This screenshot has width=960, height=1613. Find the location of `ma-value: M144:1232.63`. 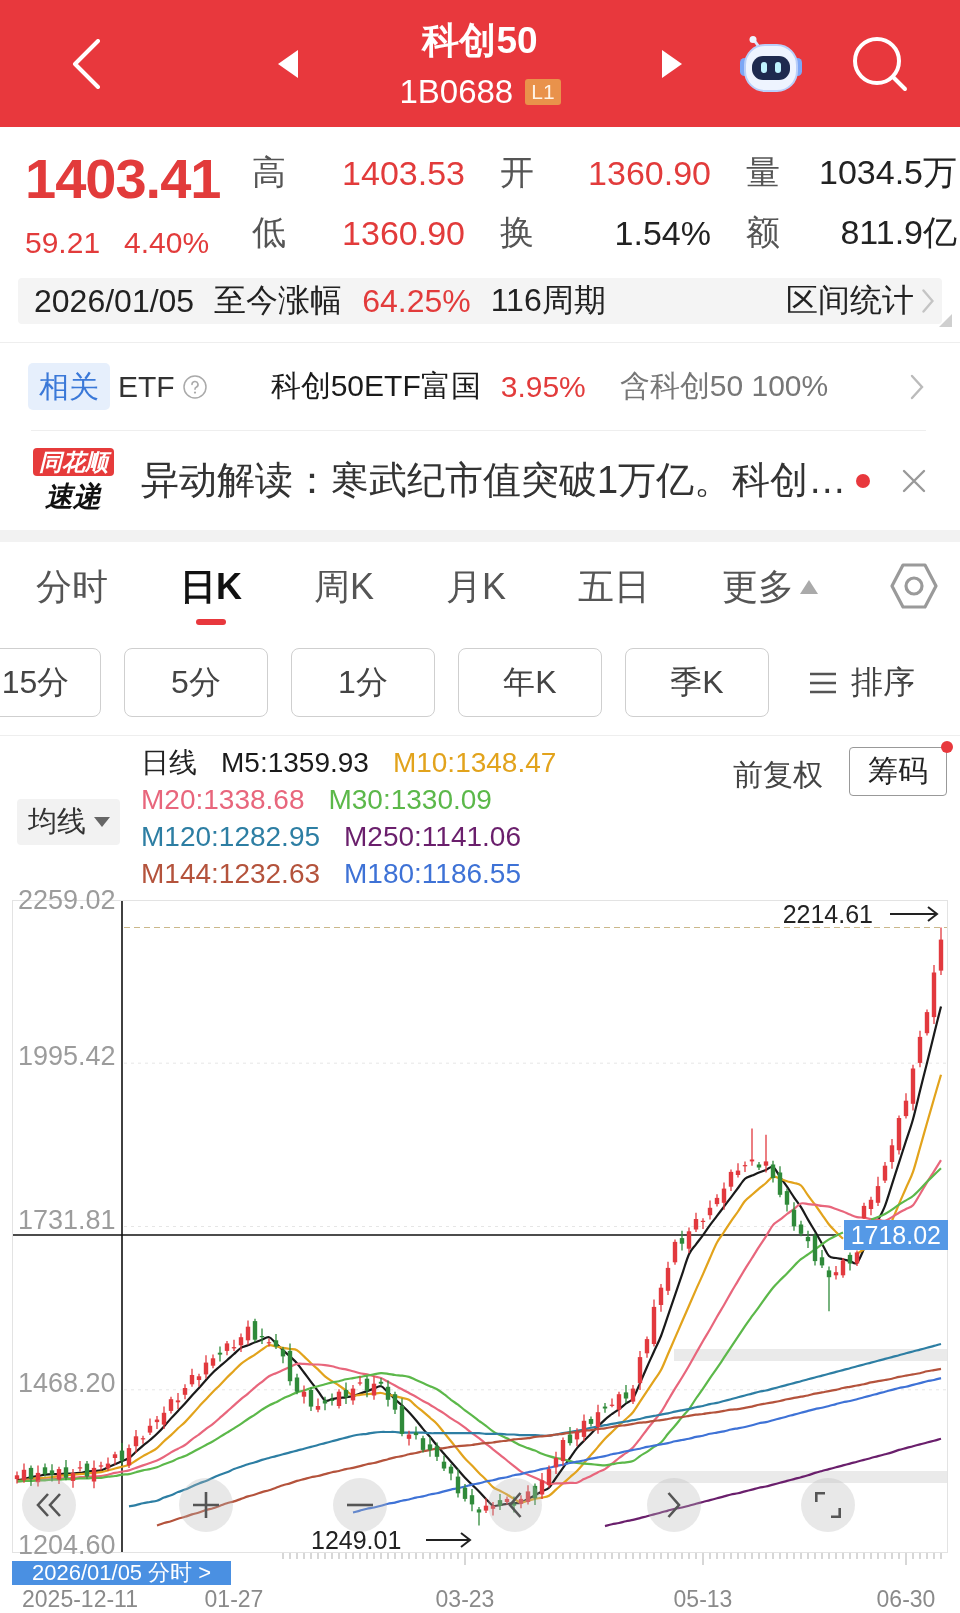

ma-value: M144:1232.63 is located at coordinates (231, 874).